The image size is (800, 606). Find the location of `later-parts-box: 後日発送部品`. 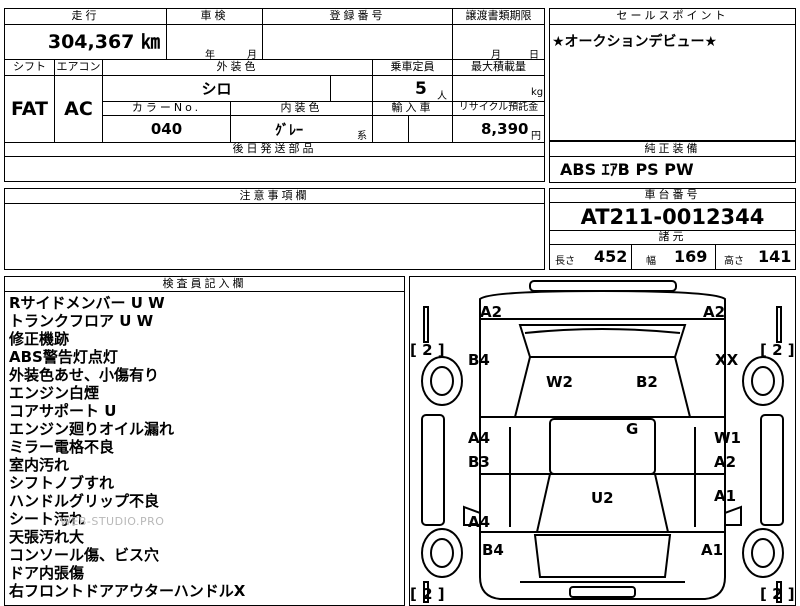

later-parts-box: 後日発送部品 is located at coordinates (274, 162).